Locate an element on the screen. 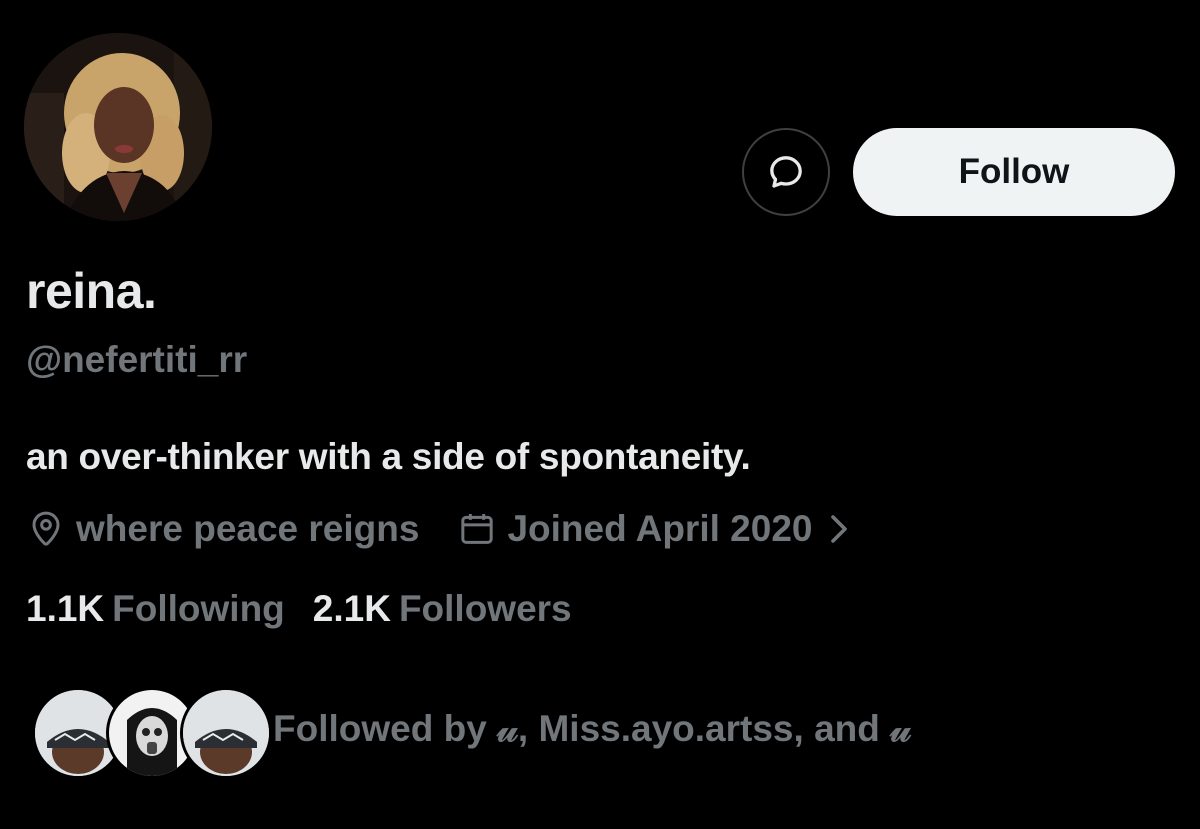  followed-by-text: Followed by 𝓊, Miss.ayo.artss, and 𝓊 is located at coordinates (592, 729).